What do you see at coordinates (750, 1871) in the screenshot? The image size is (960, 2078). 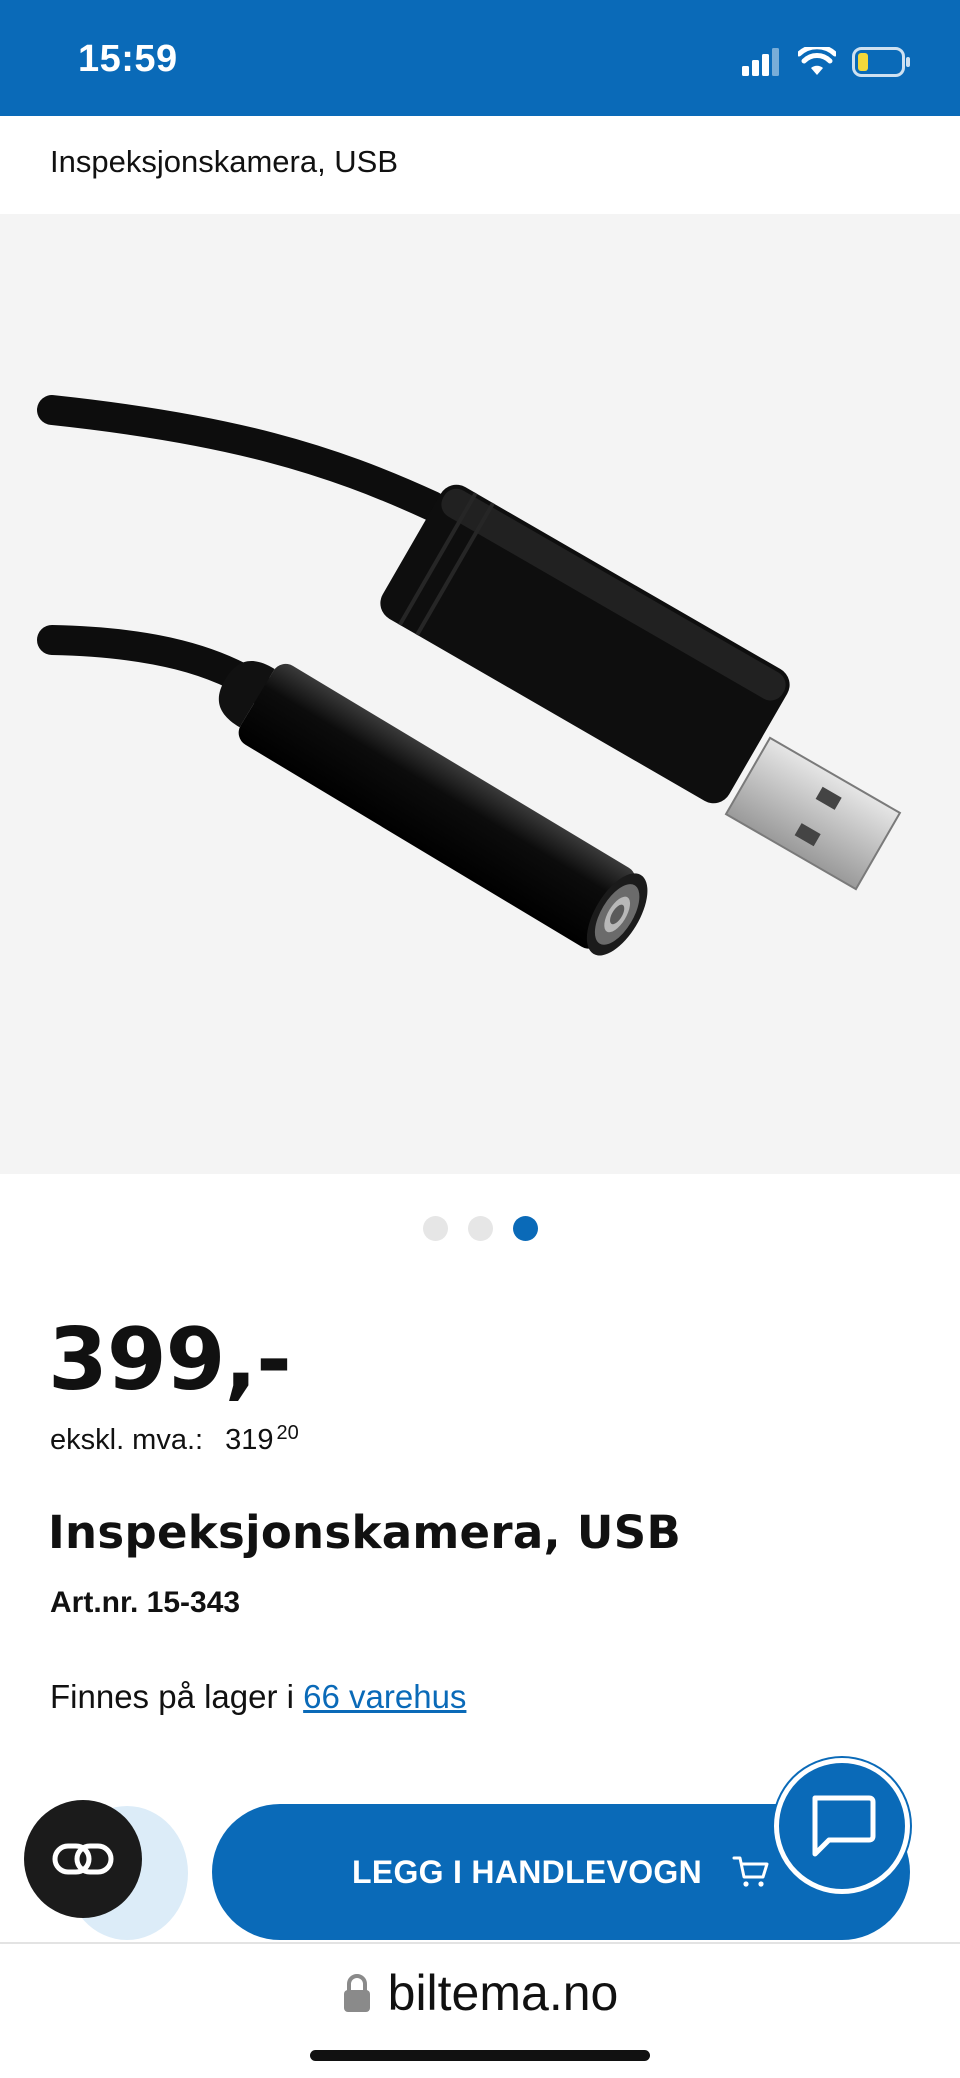 I see `cart-icon` at bounding box center [750, 1871].